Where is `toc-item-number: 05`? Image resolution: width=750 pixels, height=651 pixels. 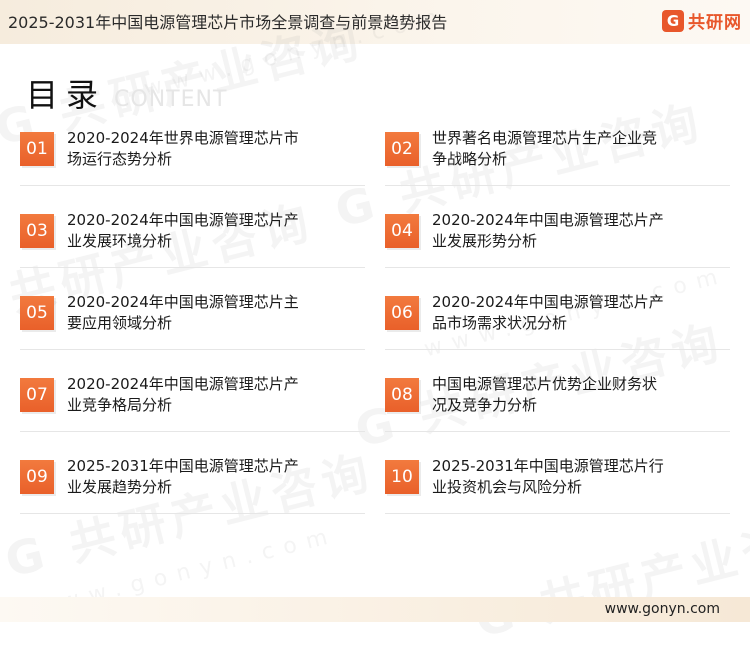
toc-item-number: 05 is located at coordinates (37, 313).